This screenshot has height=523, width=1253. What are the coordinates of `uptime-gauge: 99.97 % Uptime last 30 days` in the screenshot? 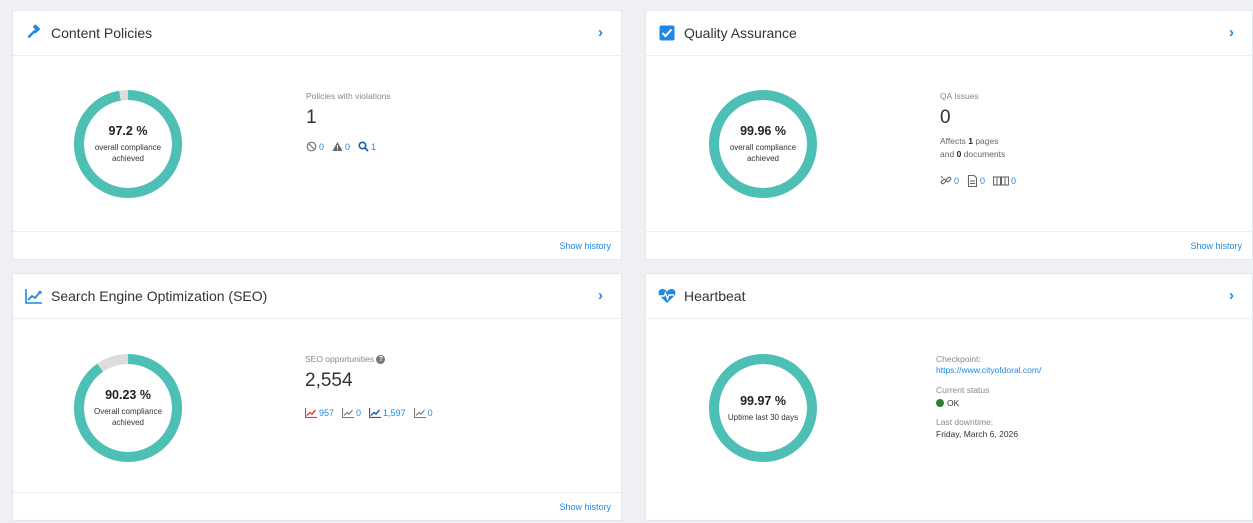 It's located at (763, 408).